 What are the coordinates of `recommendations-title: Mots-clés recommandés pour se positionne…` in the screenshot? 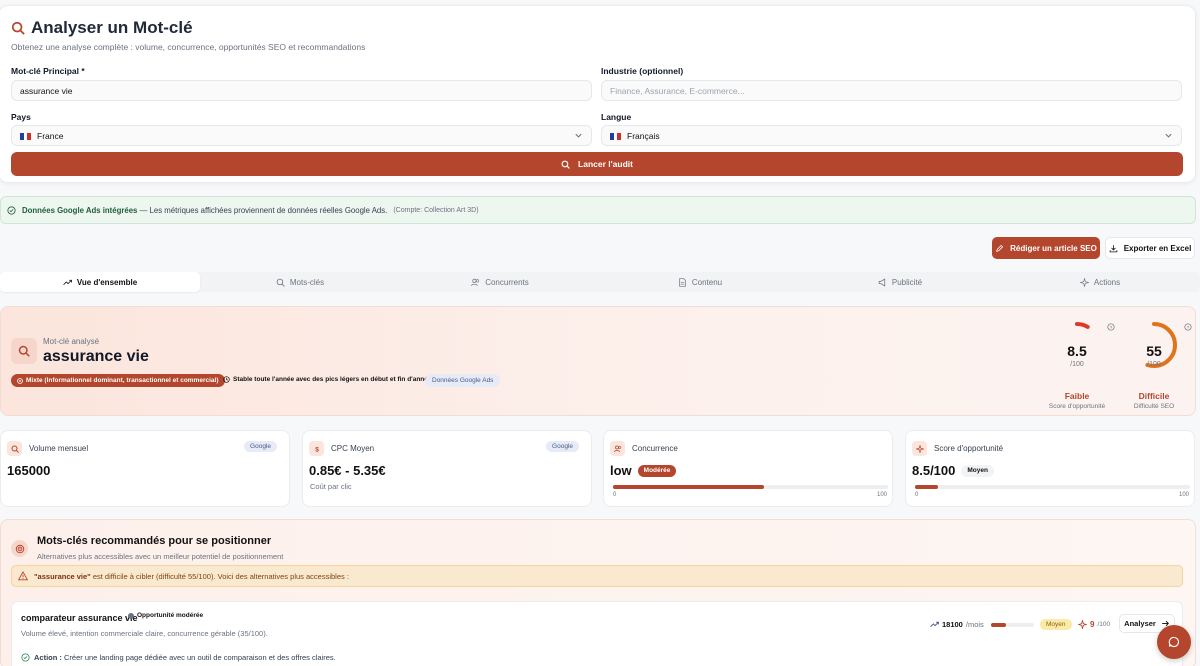 It's located at (154, 541).